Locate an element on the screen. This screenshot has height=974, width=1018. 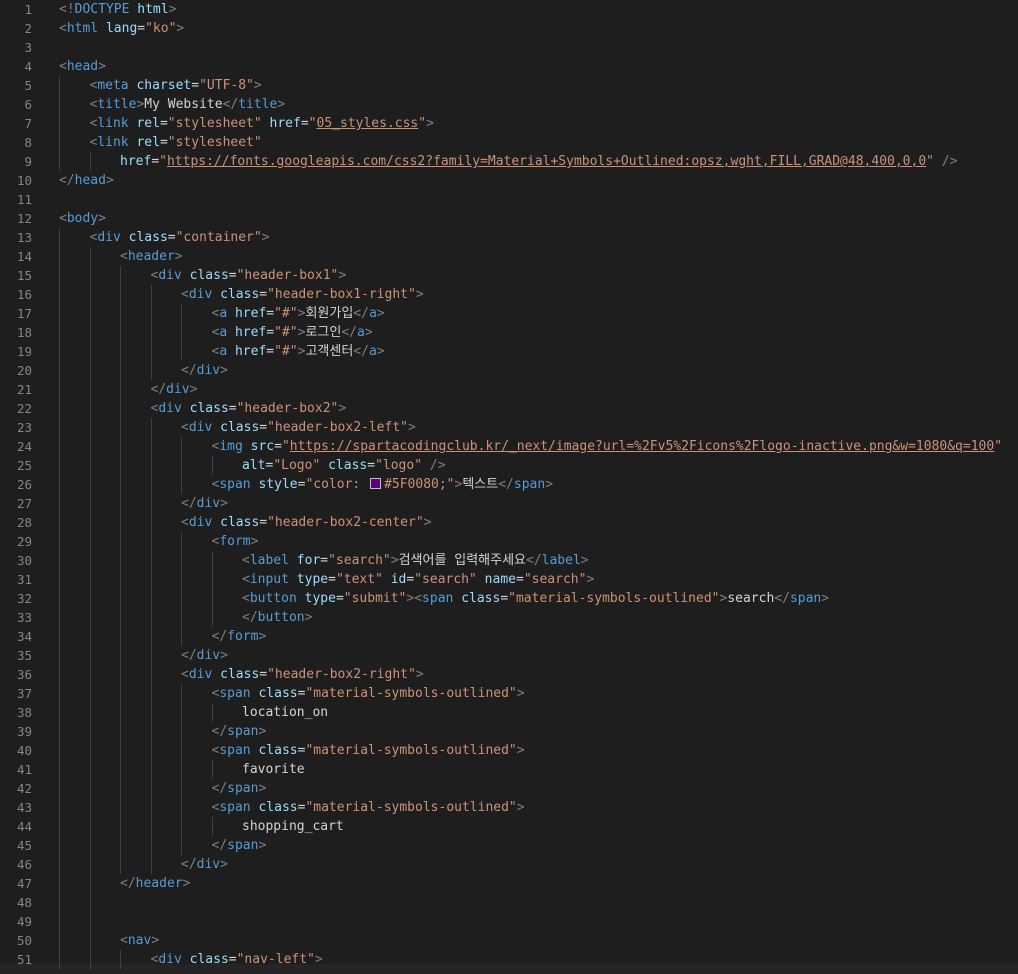
code-line: 3 is located at coordinates (509, 47).